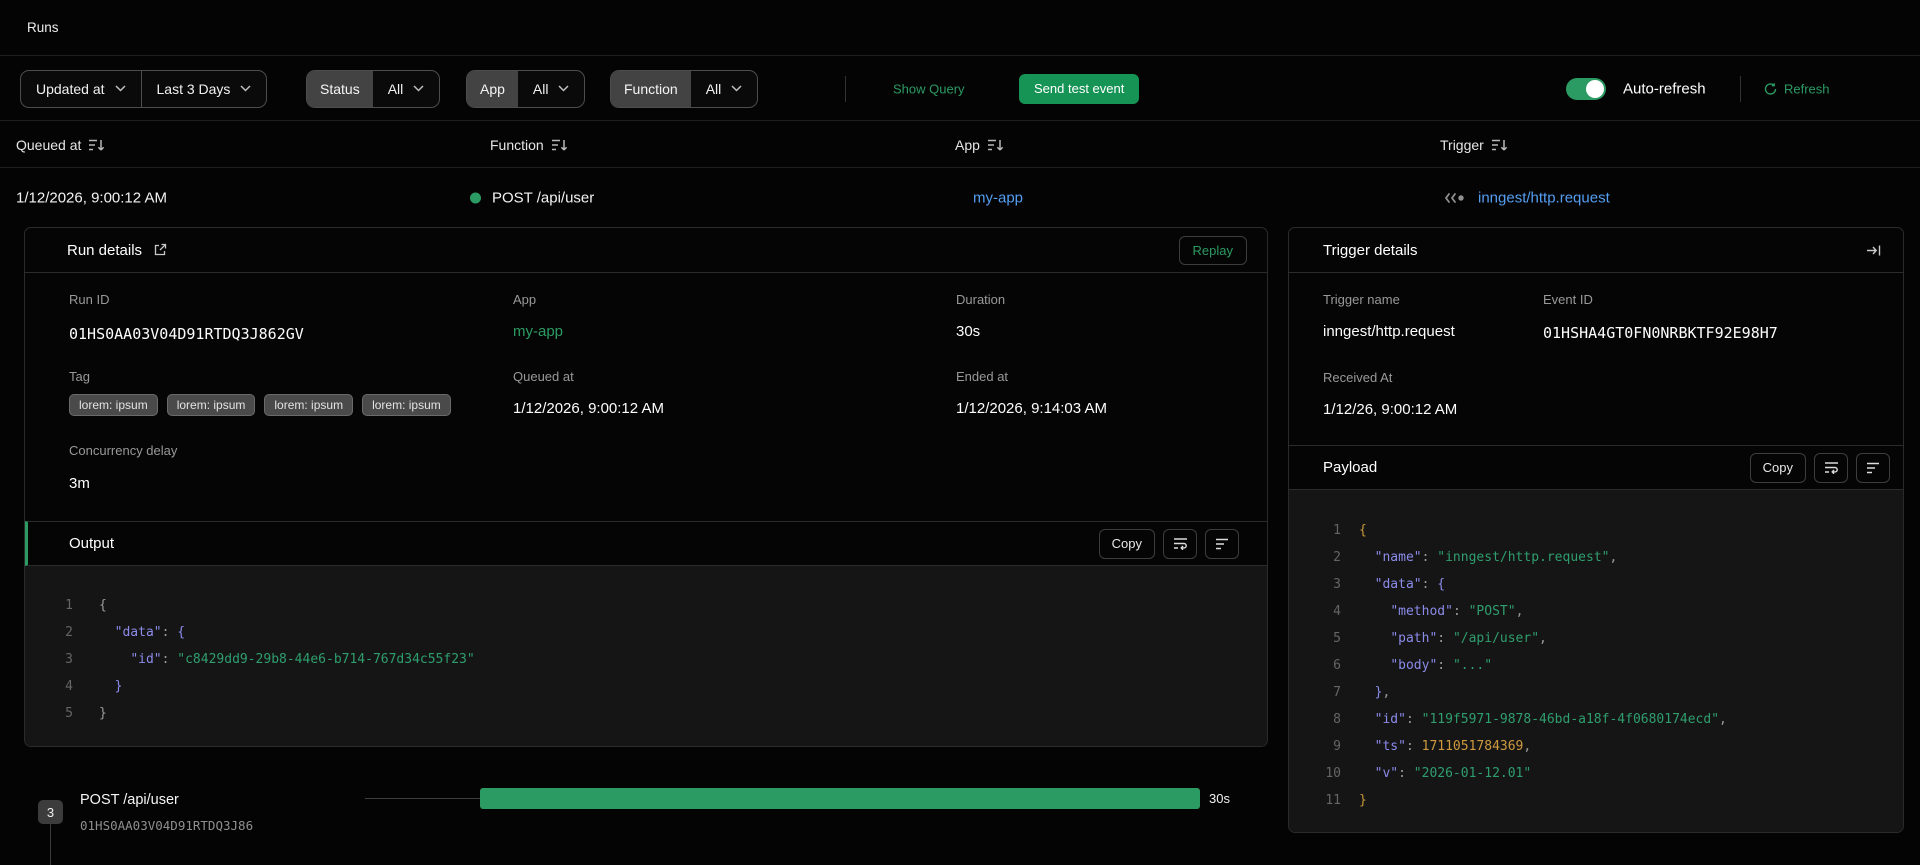 The width and height of the screenshot is (1920, 865). I want to click on ended-at-label: Ended at, so click(982, 376).